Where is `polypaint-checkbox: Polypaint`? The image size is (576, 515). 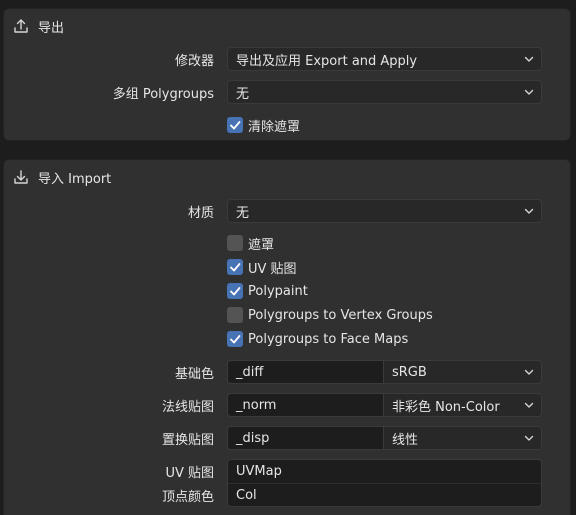 polypaint-checkbox: Polypaint is located at coordinates (267, 291).